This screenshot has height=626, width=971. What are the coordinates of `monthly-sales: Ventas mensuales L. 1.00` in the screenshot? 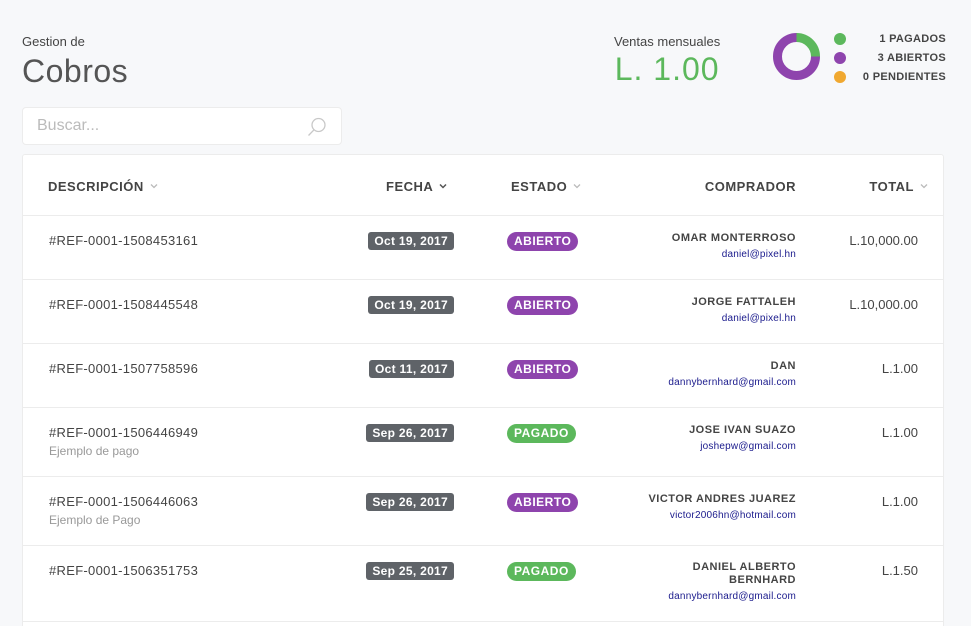 It's located at (667, 61).